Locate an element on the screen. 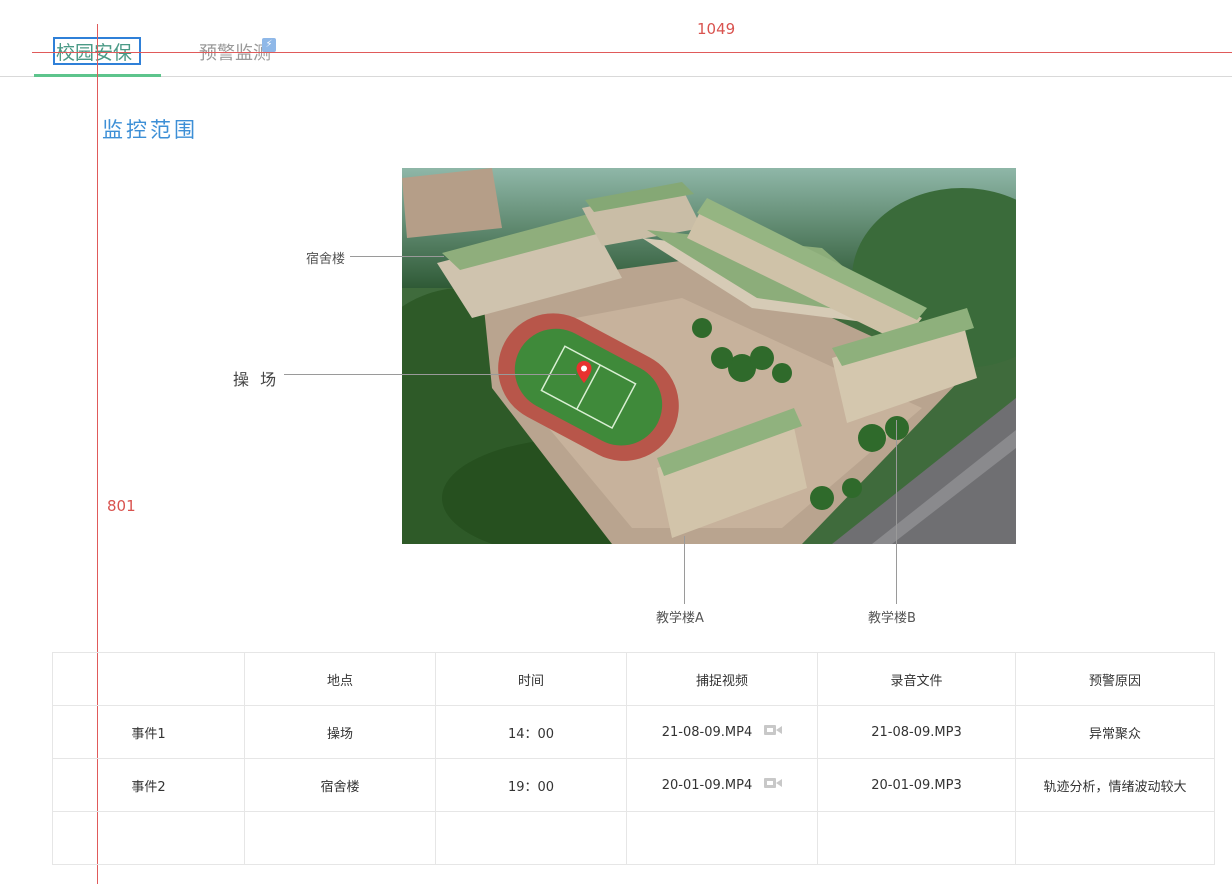 This screenshot has height=896, width=1232. event-video-cell: 21-08-09.MP4 is located at coordinates (722, 732).